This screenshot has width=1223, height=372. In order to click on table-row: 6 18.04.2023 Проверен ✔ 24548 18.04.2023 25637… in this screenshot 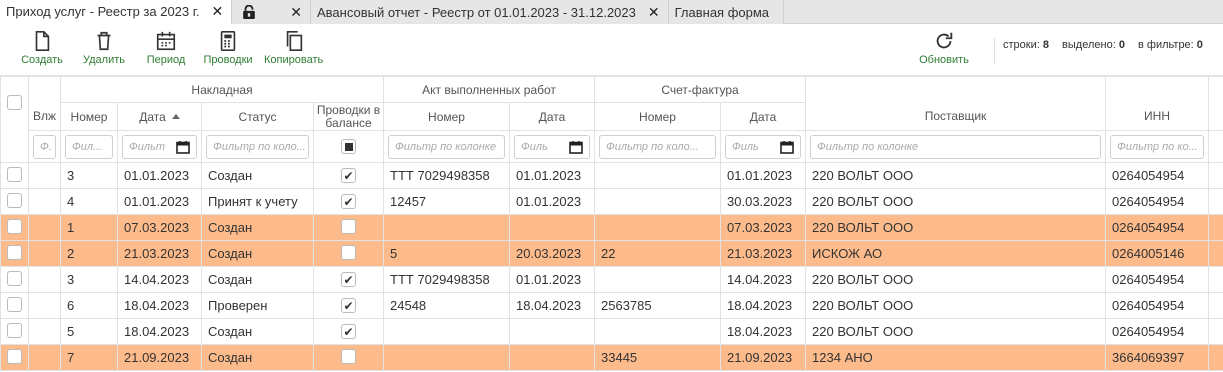, I will do `click(611, 305)`.